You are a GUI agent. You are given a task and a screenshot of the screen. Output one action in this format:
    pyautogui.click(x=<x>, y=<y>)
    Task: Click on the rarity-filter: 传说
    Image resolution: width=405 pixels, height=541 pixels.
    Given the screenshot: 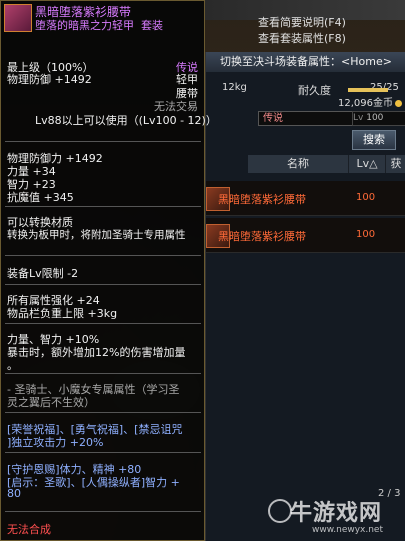 What is the action you would take?
    pyautogui.click(x=306, y=118)
    